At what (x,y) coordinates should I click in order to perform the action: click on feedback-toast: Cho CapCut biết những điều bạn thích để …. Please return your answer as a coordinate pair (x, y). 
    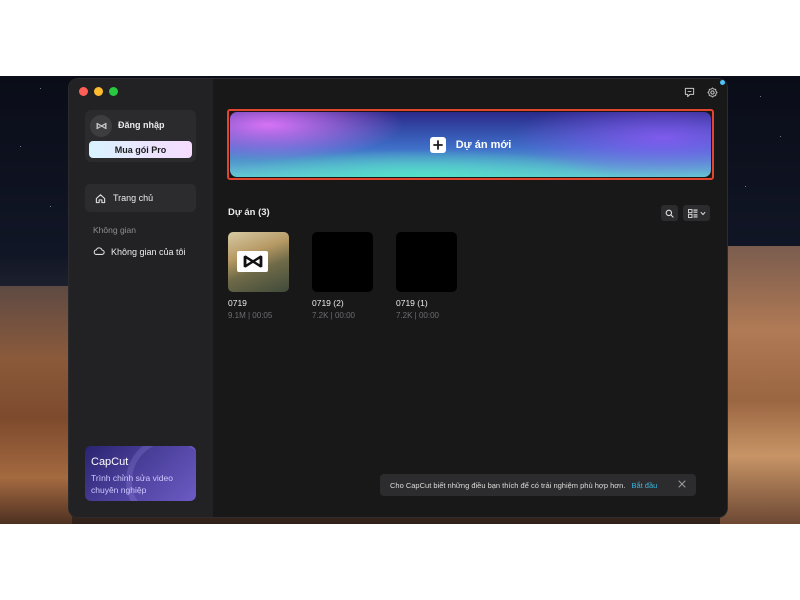
    Looking at the image, I should click on (538, 485).